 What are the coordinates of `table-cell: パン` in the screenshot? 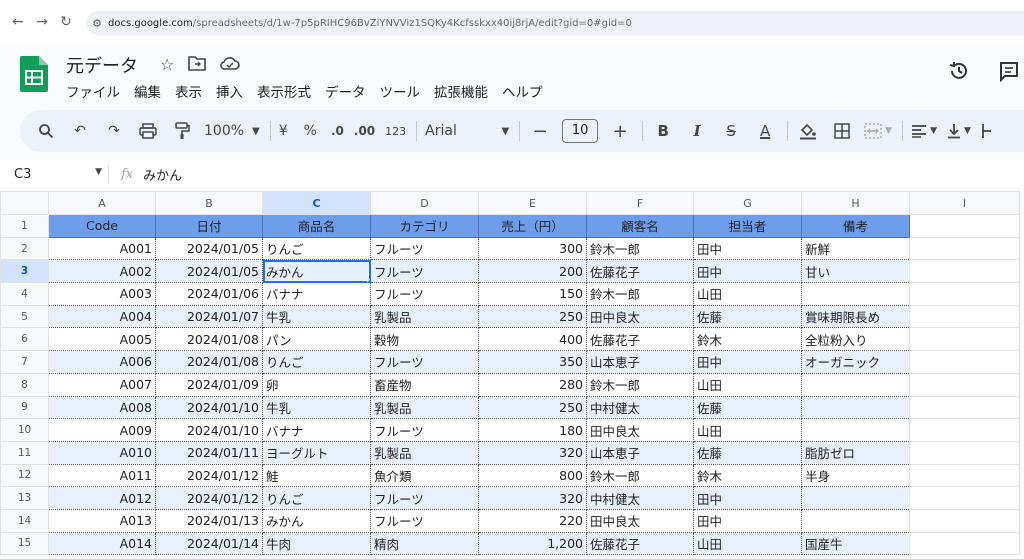 It's located at (316, 339).